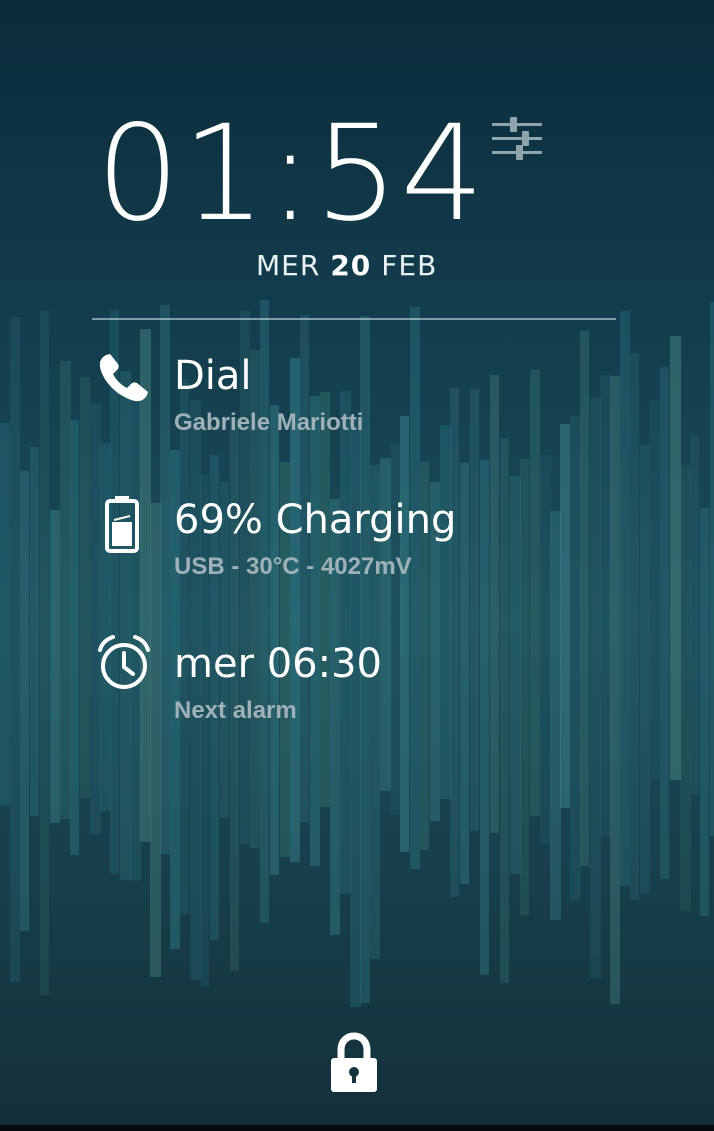 The width and height of the screenshot is (714, 1131). What do you see at coordinates (354, 1063) in the screenshot?
I see `lock-icon` at bounding box center [354, 1063].